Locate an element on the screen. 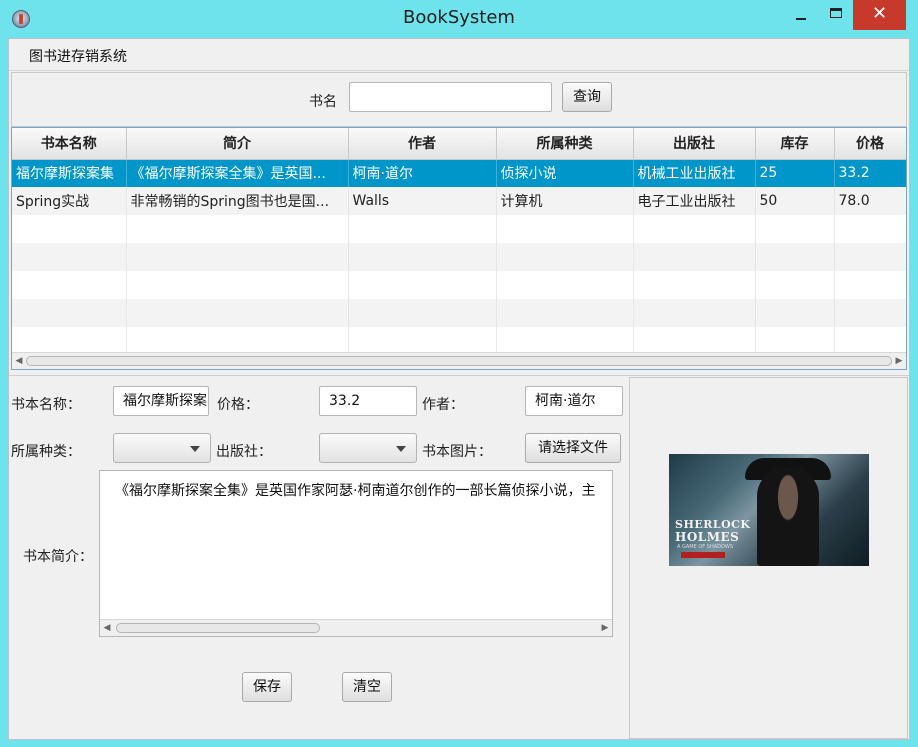  column-header-author: 作者 is located at coordinates (422, 144).